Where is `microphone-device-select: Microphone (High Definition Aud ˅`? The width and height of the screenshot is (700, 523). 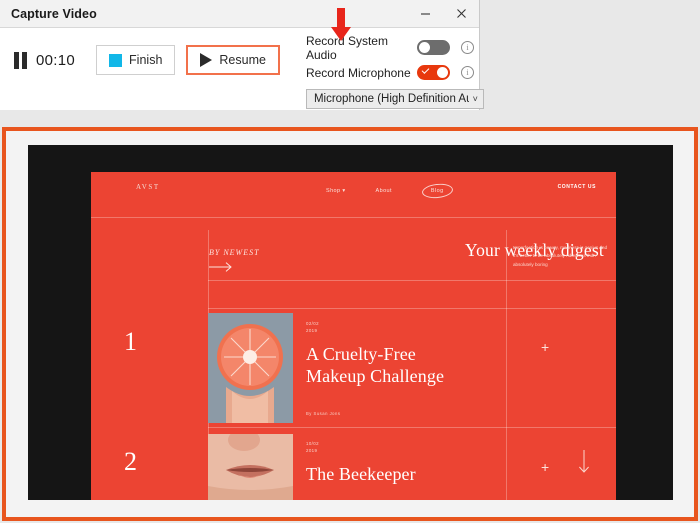
microphone-device-select: Microphone (High Definition Aud ˅ is located at coordinates (394, 99).